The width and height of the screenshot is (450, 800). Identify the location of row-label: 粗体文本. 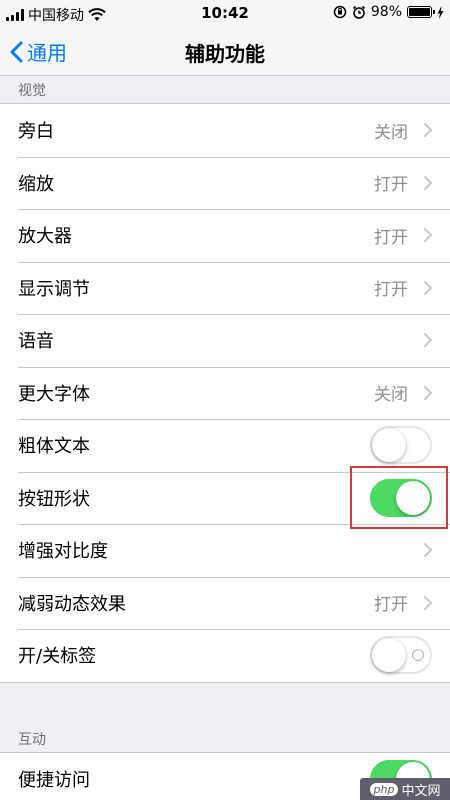
(54, 447).